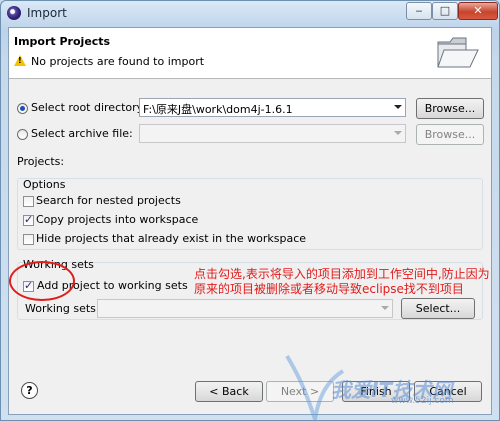 The image size is (500, 421). I want to click on warning-icon, so click(20, 60).